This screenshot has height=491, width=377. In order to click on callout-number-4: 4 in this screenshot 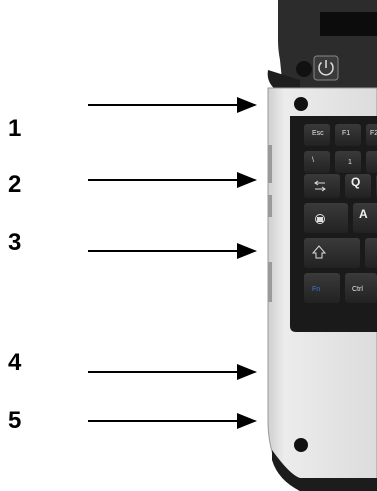, I will do `click(15, 362)`.